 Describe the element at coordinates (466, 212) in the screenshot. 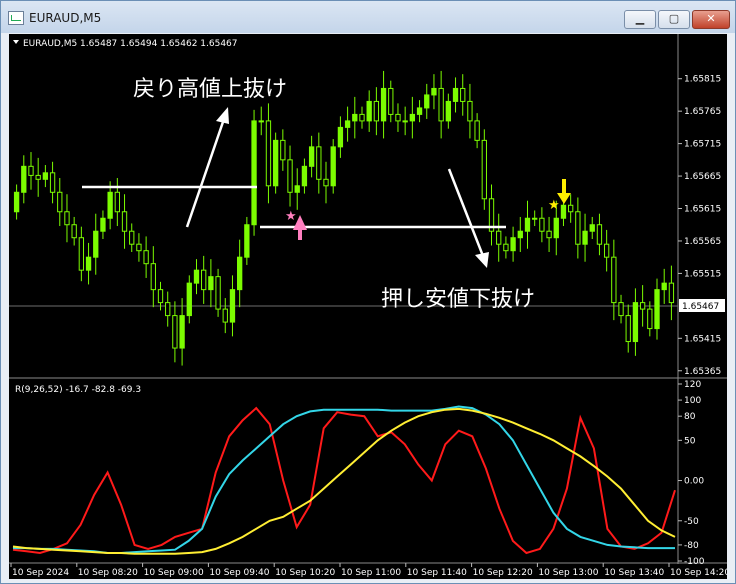

I see `breakout-down-arrow` at that location.